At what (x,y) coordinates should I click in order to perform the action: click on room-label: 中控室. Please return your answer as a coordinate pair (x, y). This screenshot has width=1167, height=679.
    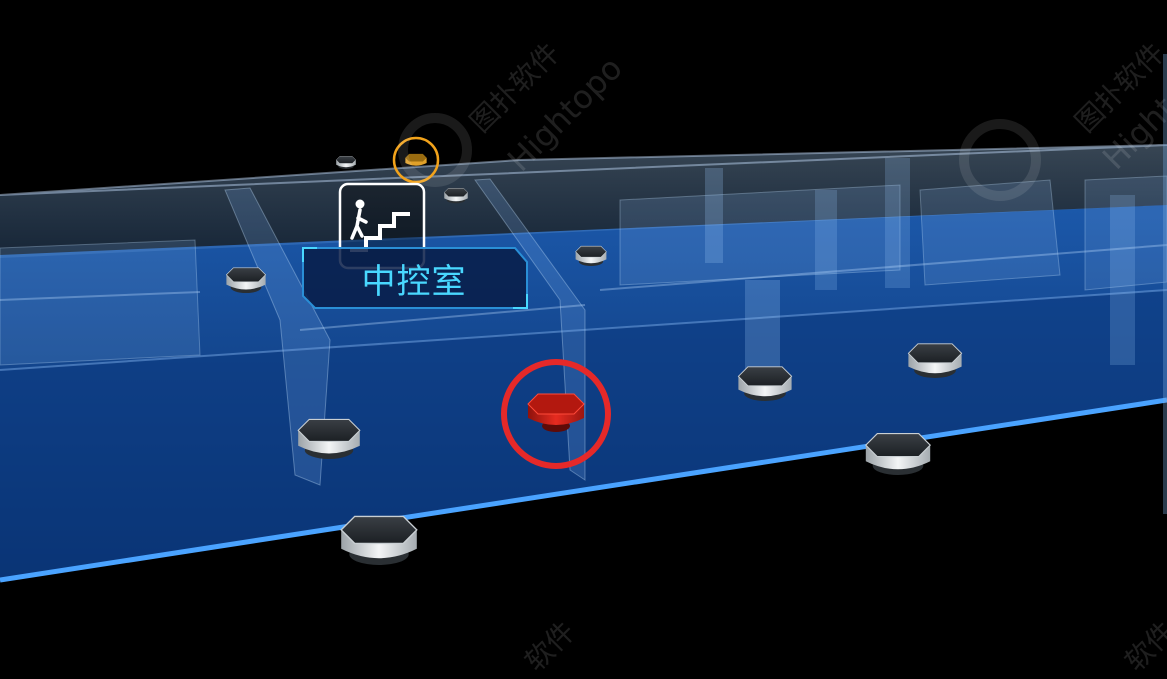
    Looking at the image, I should click on (414, 281).